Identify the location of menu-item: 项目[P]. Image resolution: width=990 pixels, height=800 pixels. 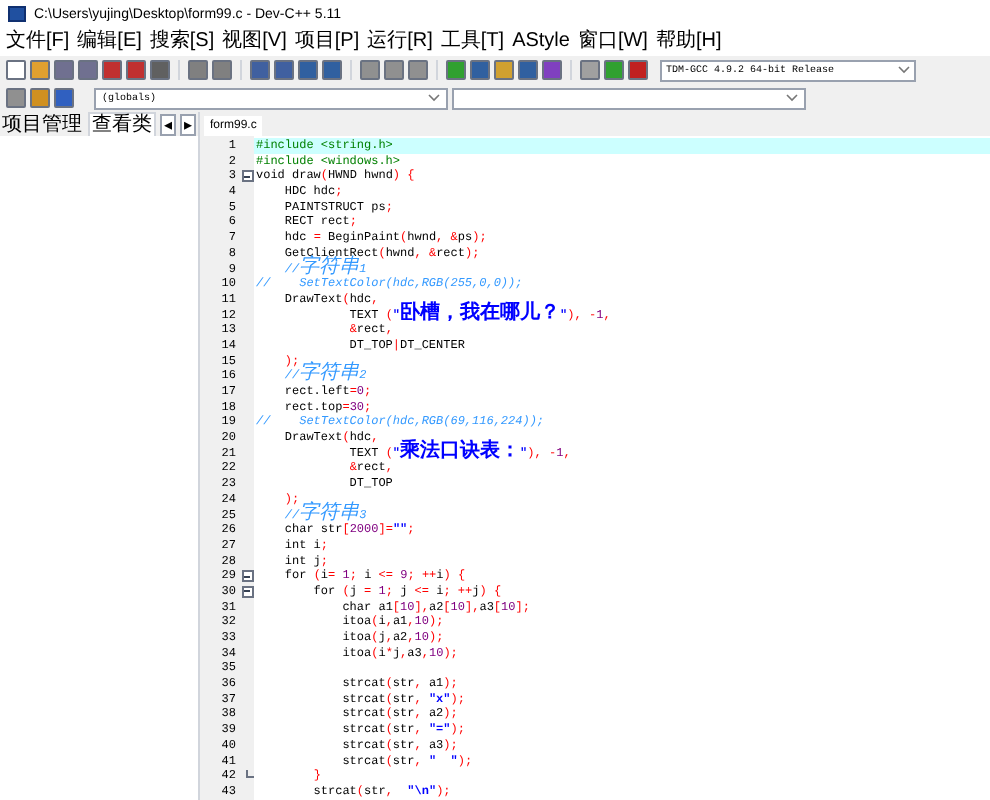
(327, 42).